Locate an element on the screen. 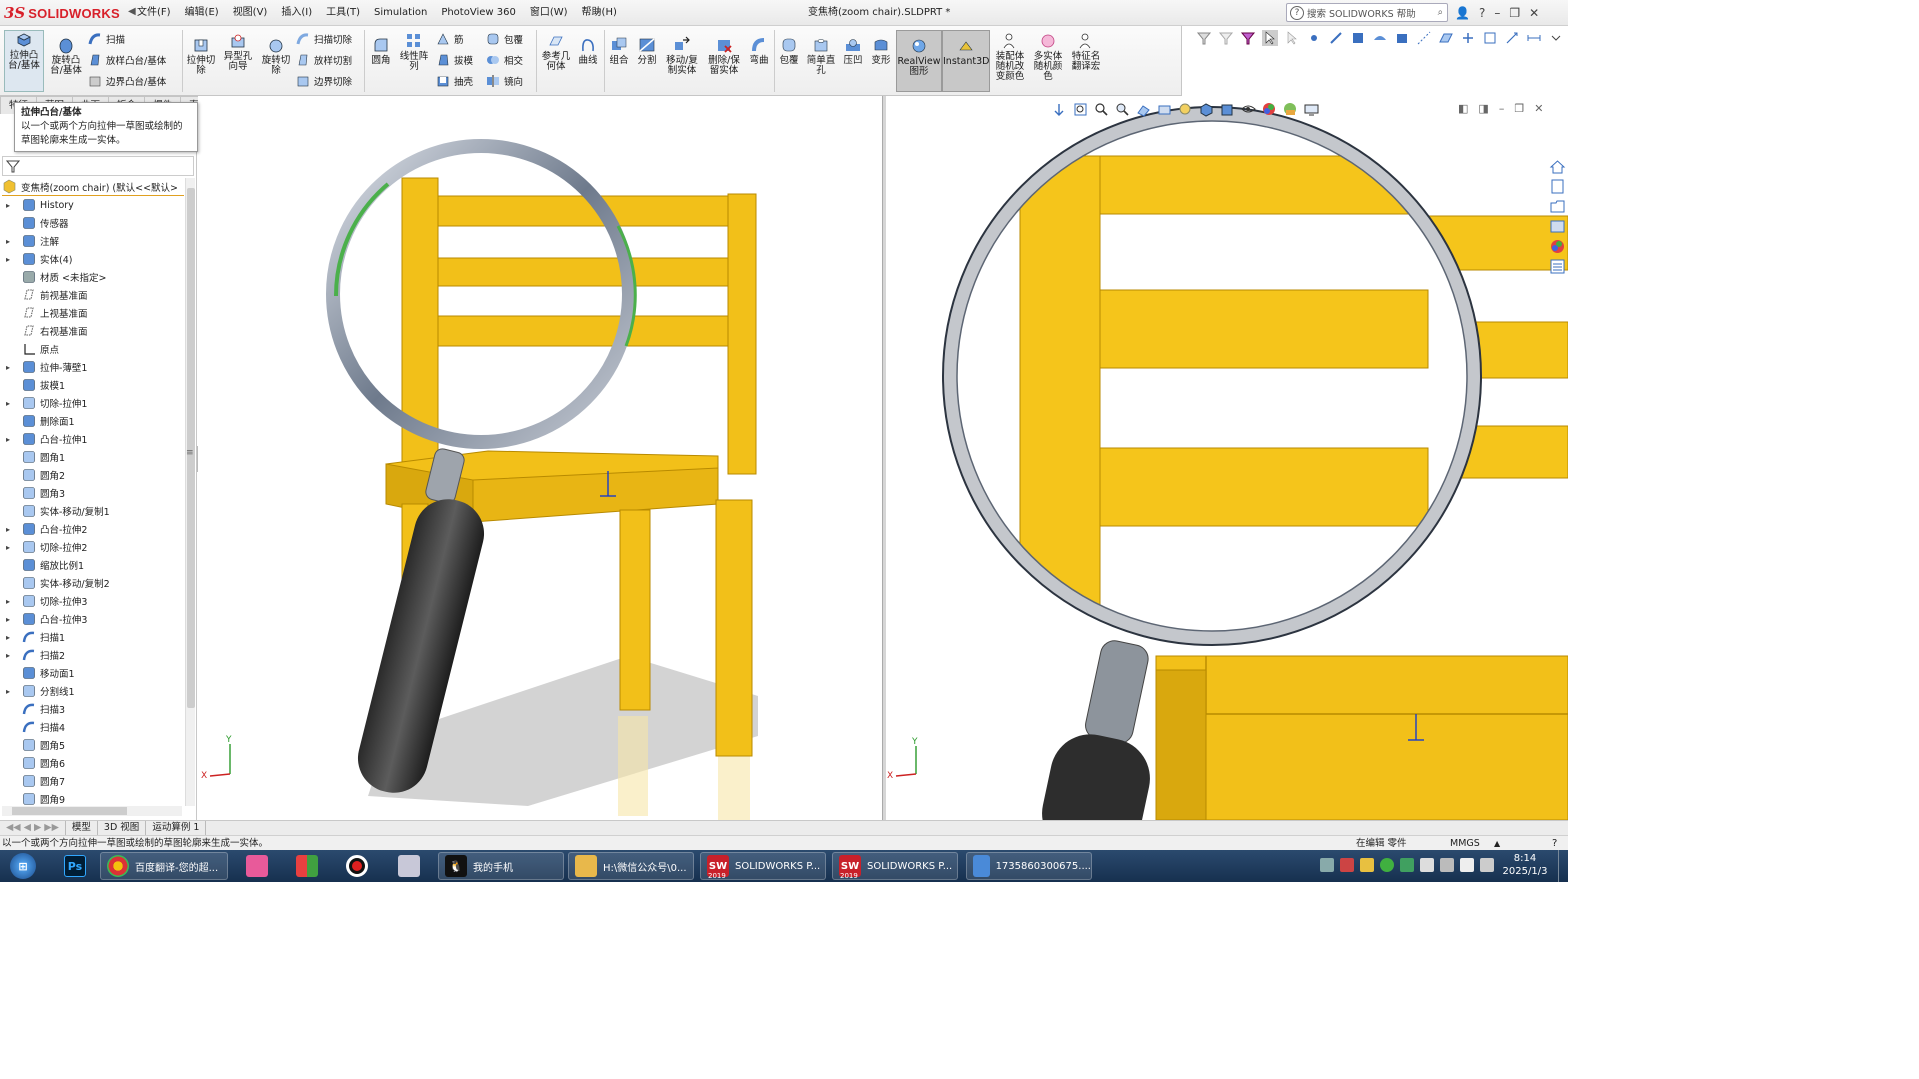 This screenshot has width=1919, height=1079. lofted-cut-button: 放样切割 is located at coordinates (324, 60).